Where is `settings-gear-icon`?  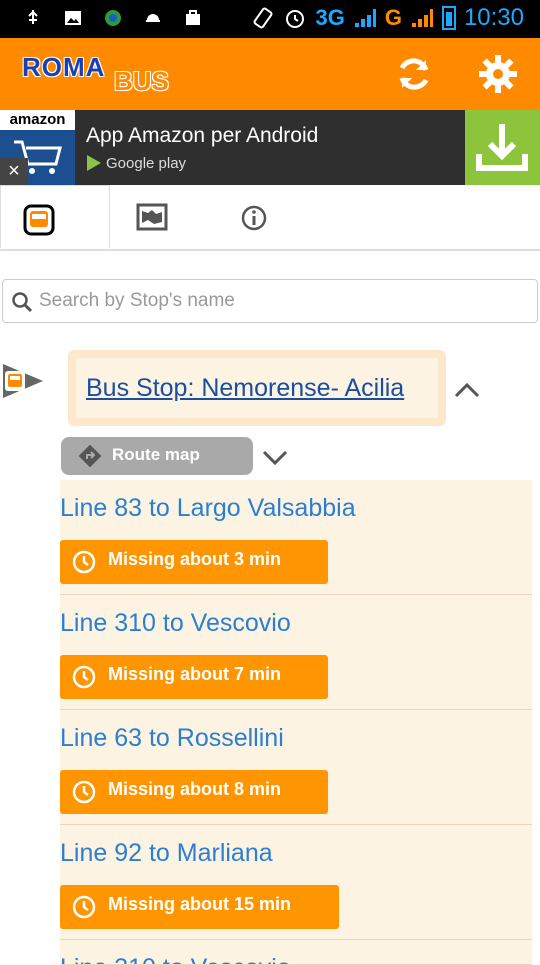
settings-gear-icon is located at coordinates (498, 74).